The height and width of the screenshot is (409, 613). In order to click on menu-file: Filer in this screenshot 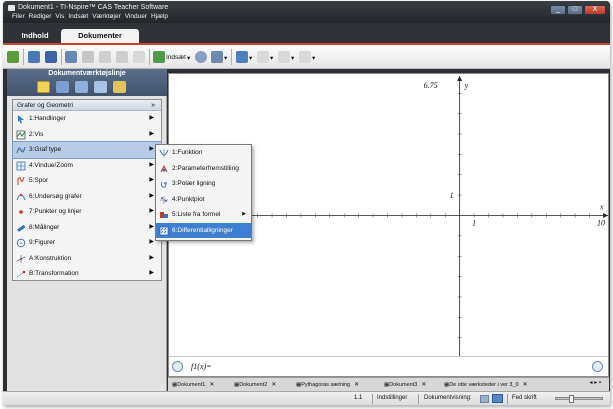, I will do `click(18, 16)`.